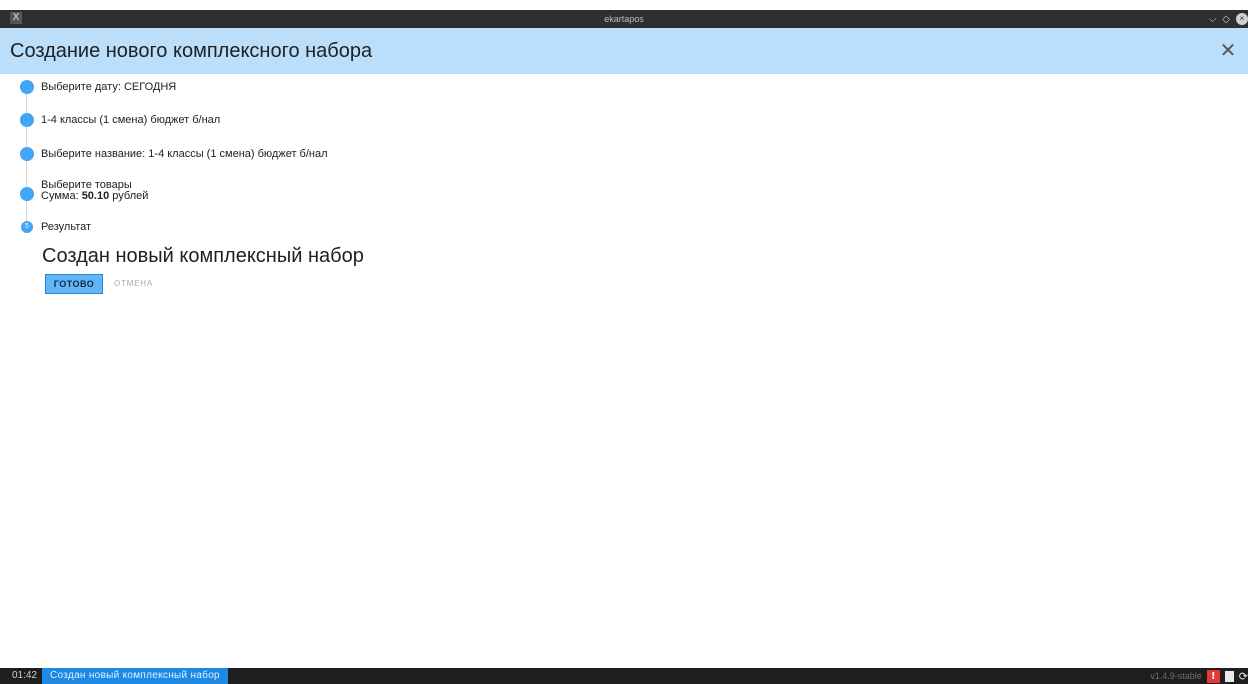 The image size is (1248, 684). I want to click on step-label: 1-4 классы (1 смена) бюджет б/нал, so click(131, 120).